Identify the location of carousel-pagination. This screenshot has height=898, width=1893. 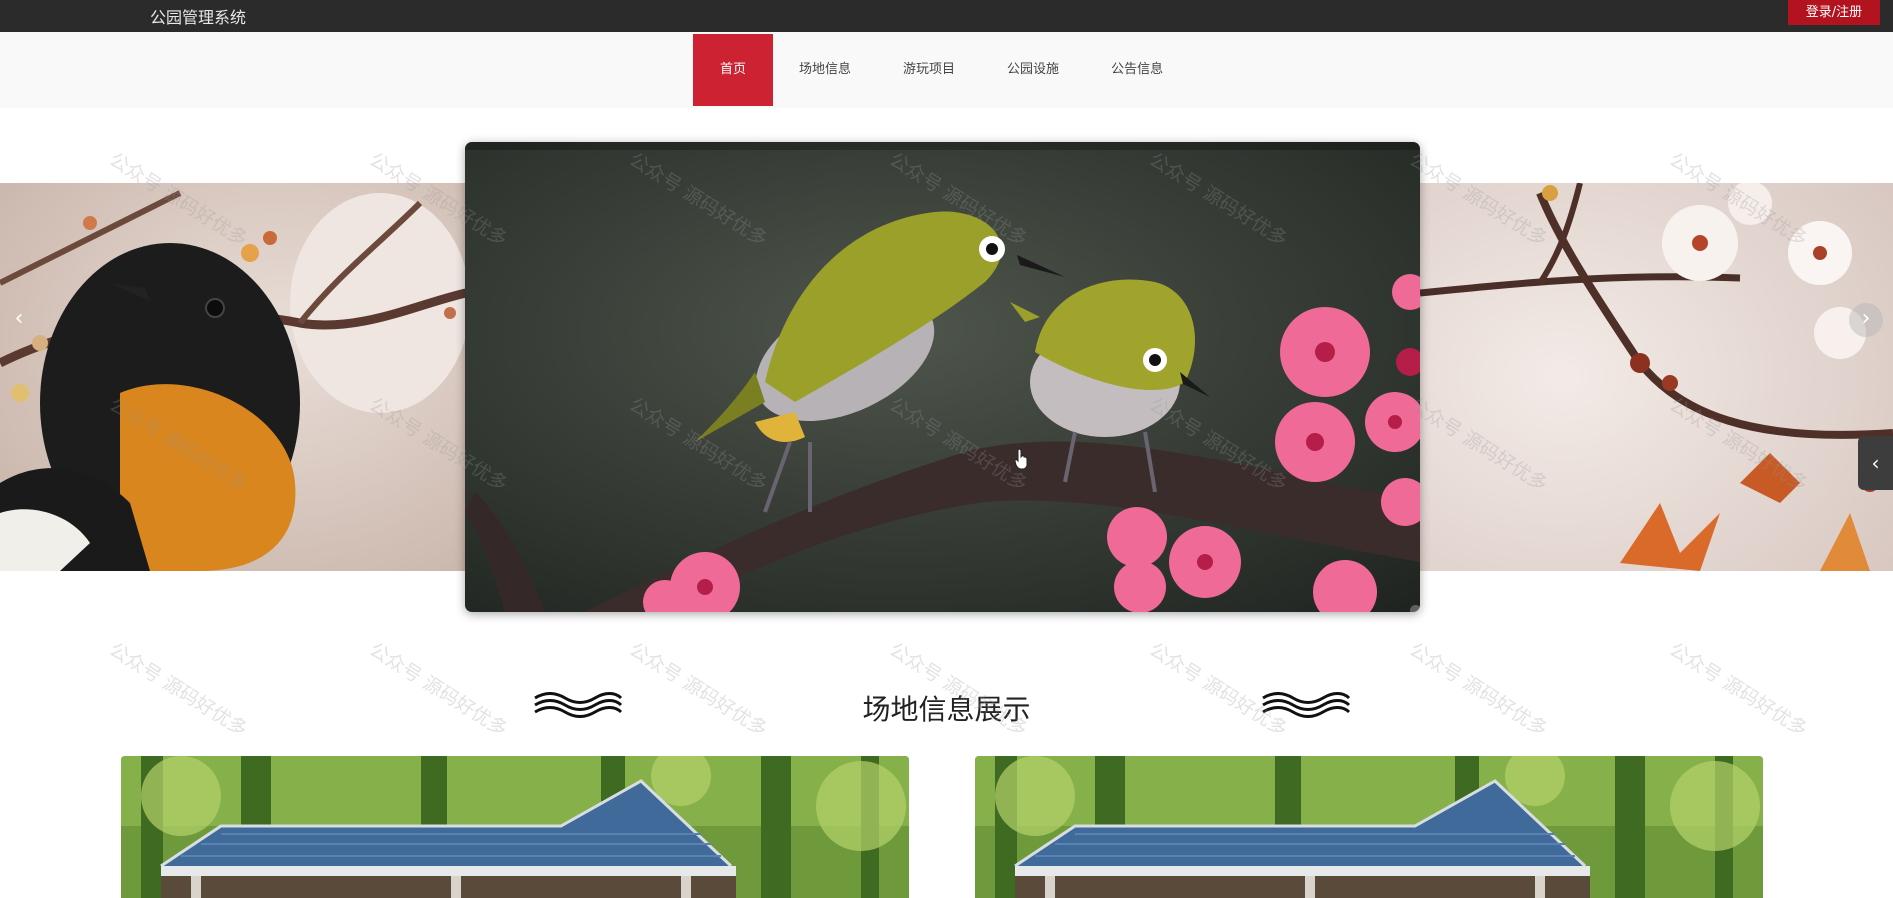
(1415, 608).